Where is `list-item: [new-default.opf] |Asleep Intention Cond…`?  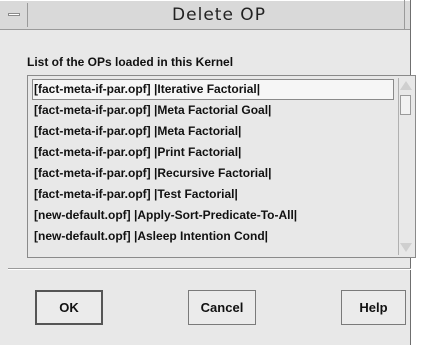 list-item: [new-default.opf] |Asleep Intention Cond… is located at coordinates (213, 236).